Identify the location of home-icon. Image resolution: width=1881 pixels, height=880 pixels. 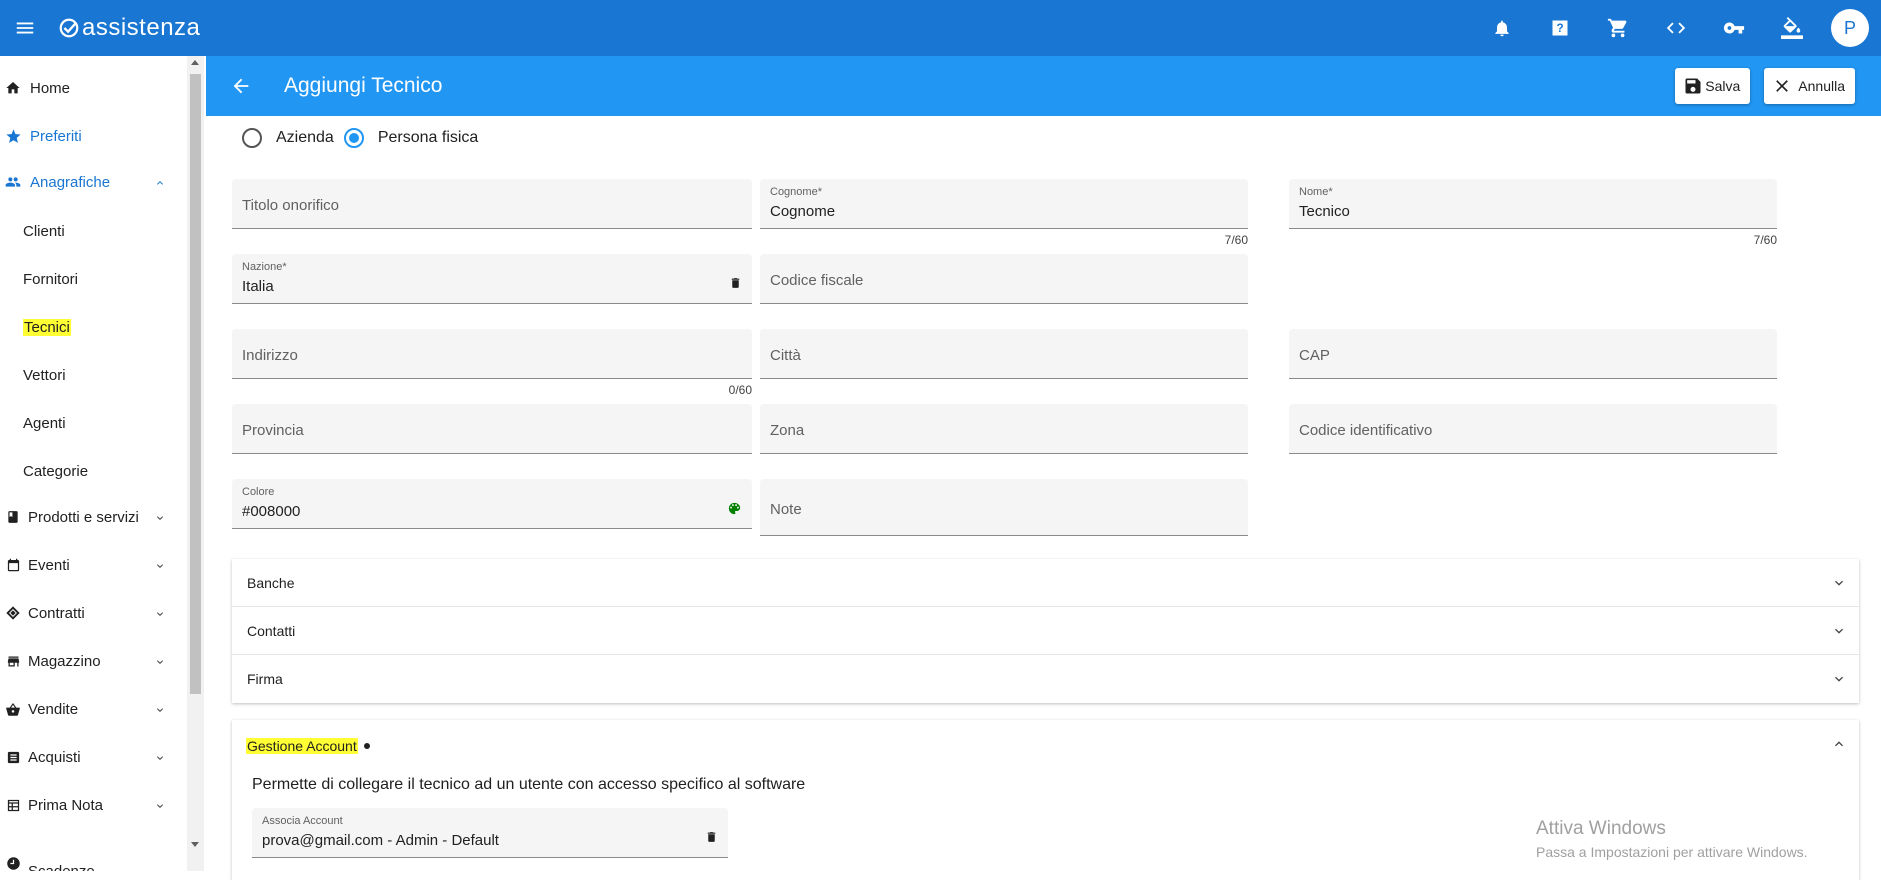
(13, 88).